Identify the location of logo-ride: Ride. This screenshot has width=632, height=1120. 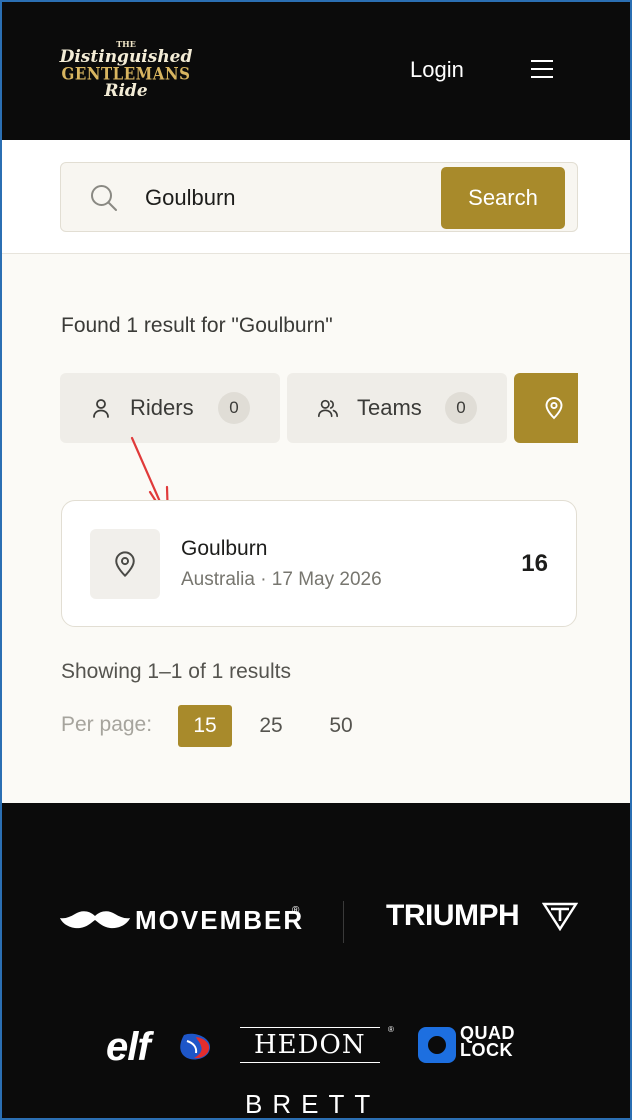
(126, 91).